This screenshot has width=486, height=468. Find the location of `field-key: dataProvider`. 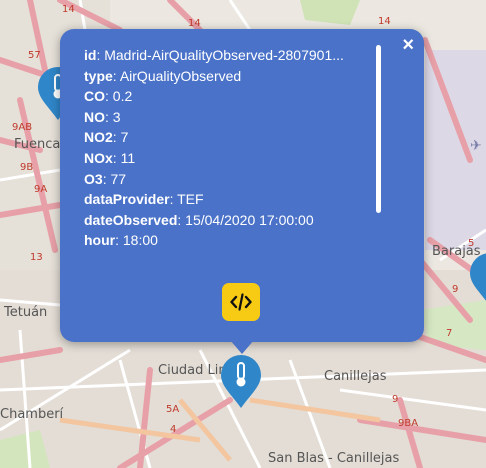

field-key: dataProvider is located at coordinates (127, 199).